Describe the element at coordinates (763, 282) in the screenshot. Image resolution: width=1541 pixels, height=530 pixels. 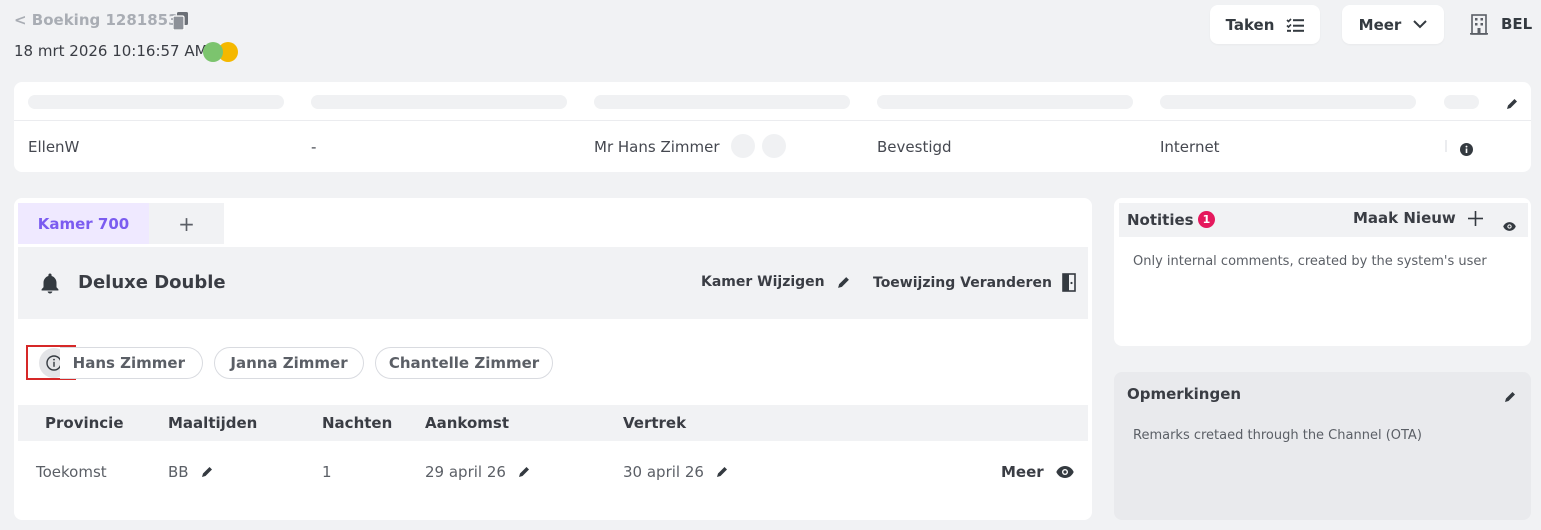
I see `change-room-label: Kamer Wijzigen` at that location.